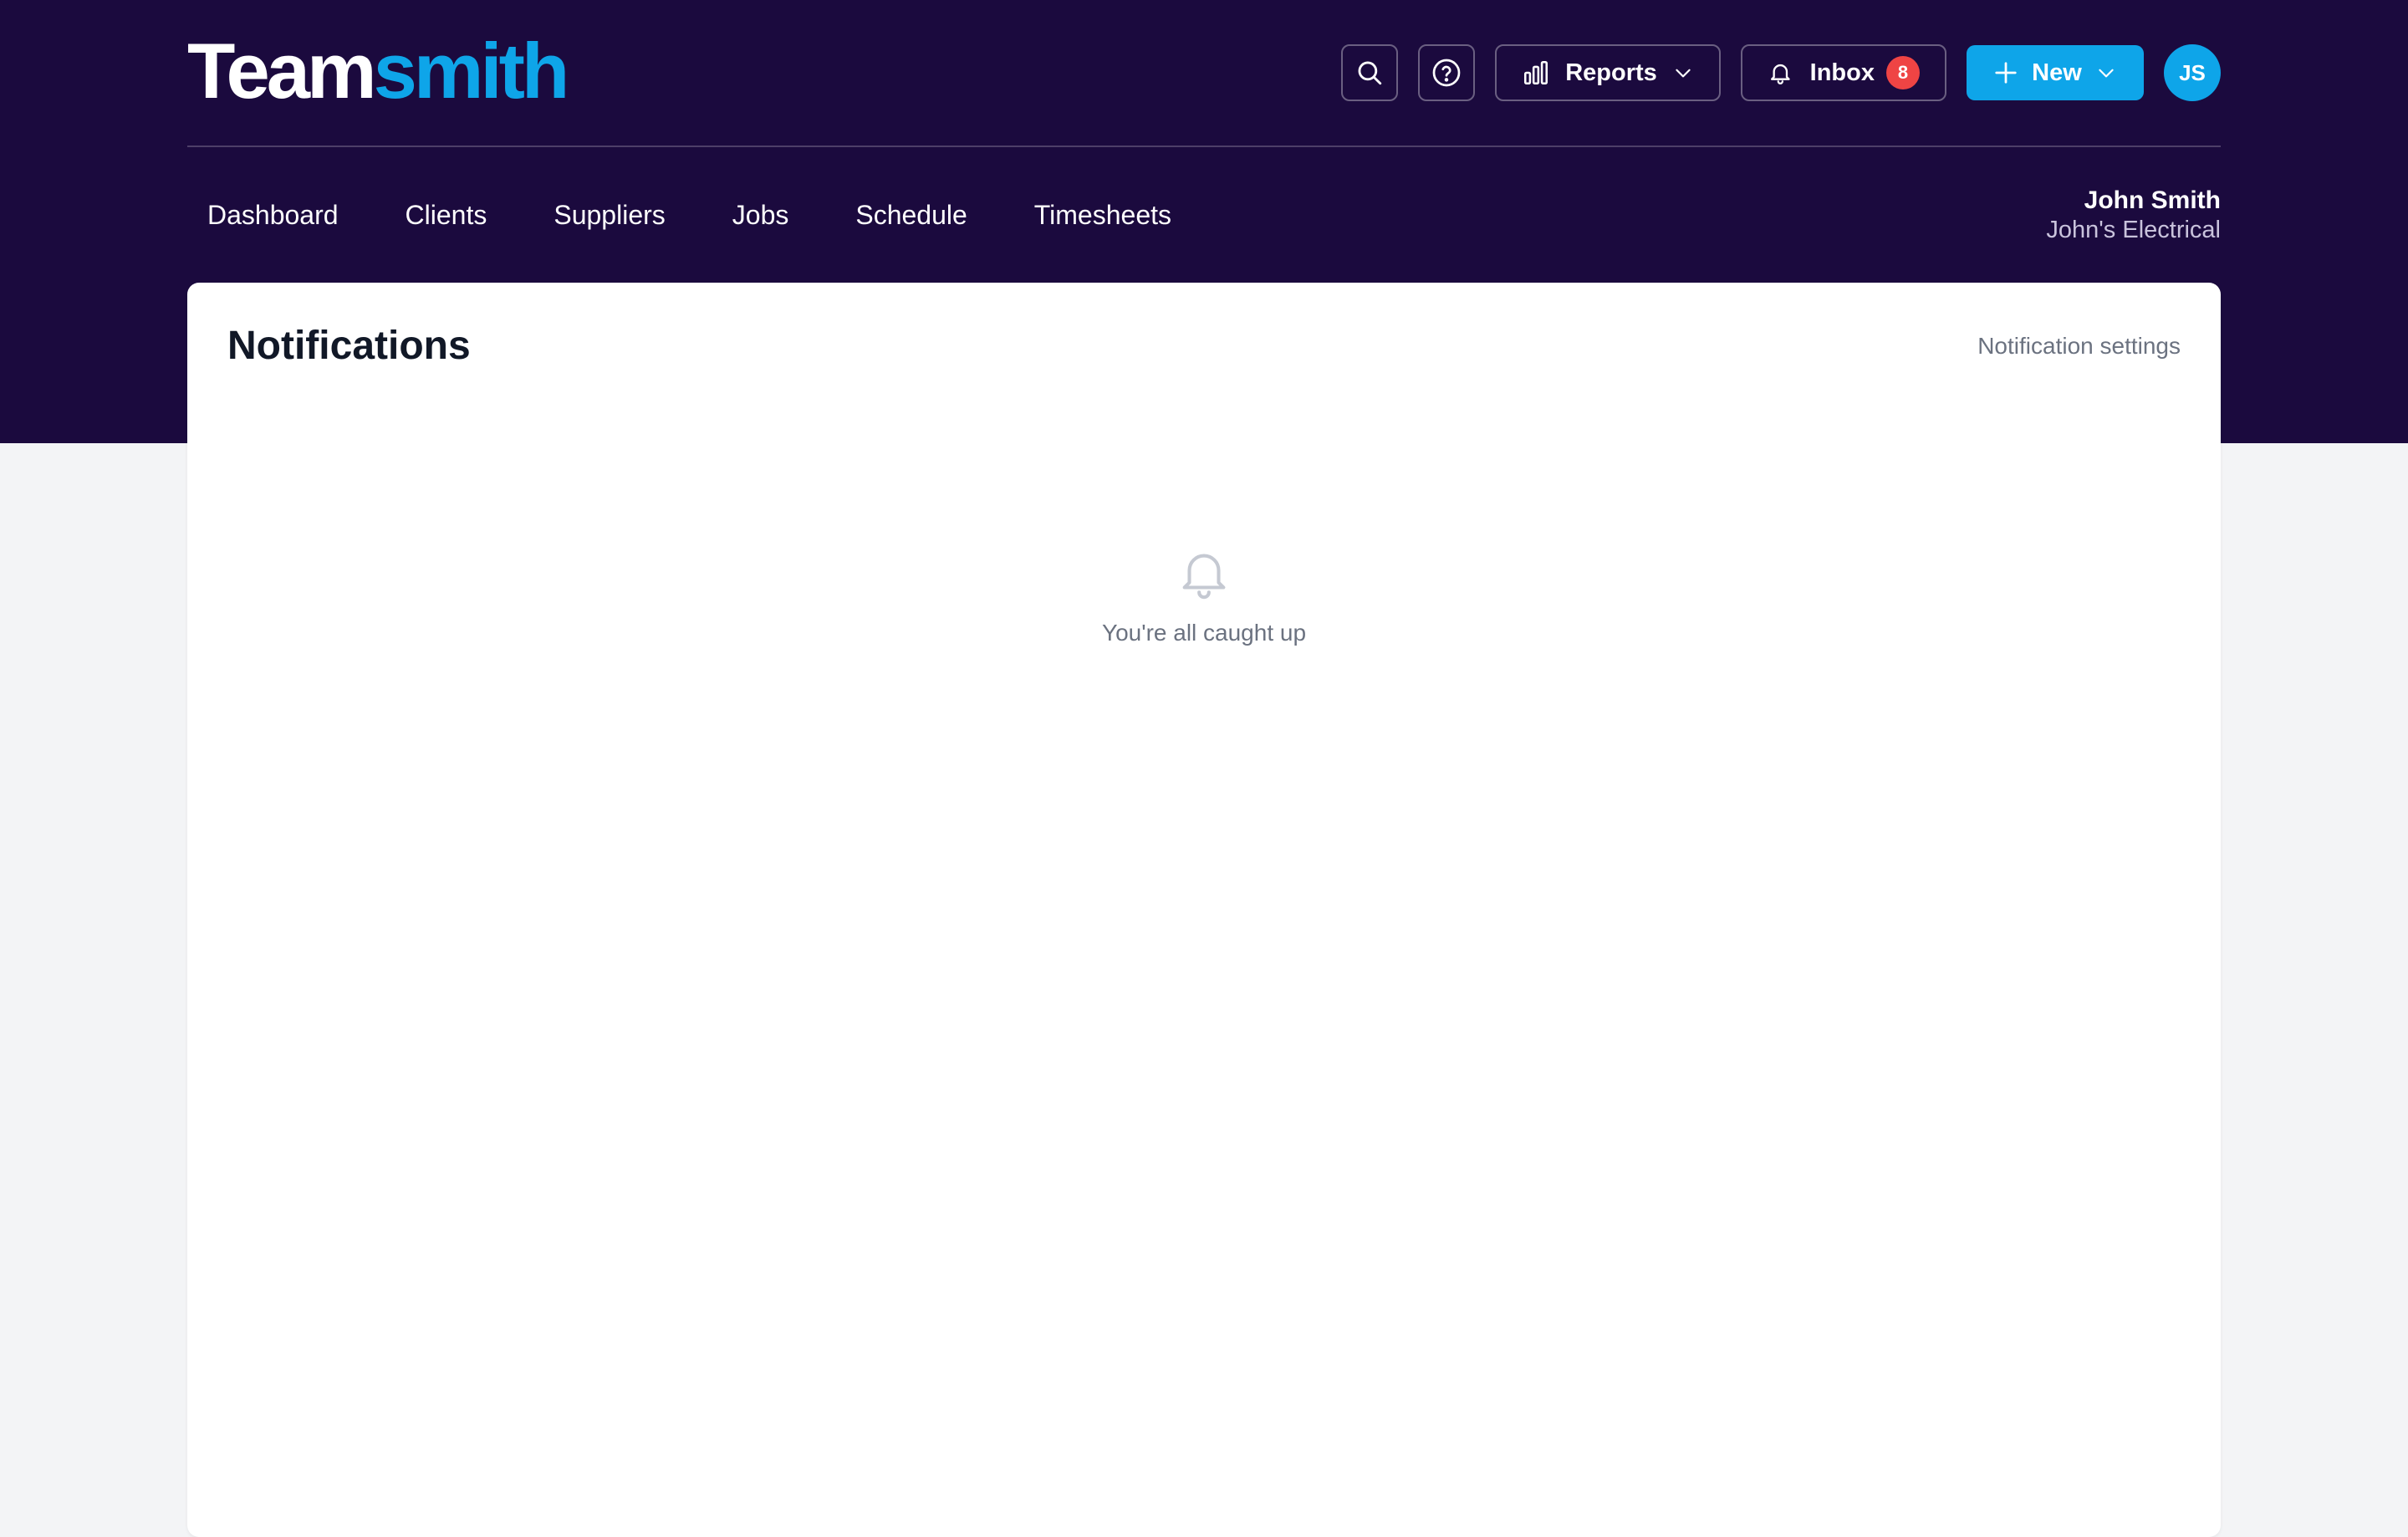 This screenshot has height=1537, width=2408. I want to click on empty-state: You're all caught up, so click(1204, 595).